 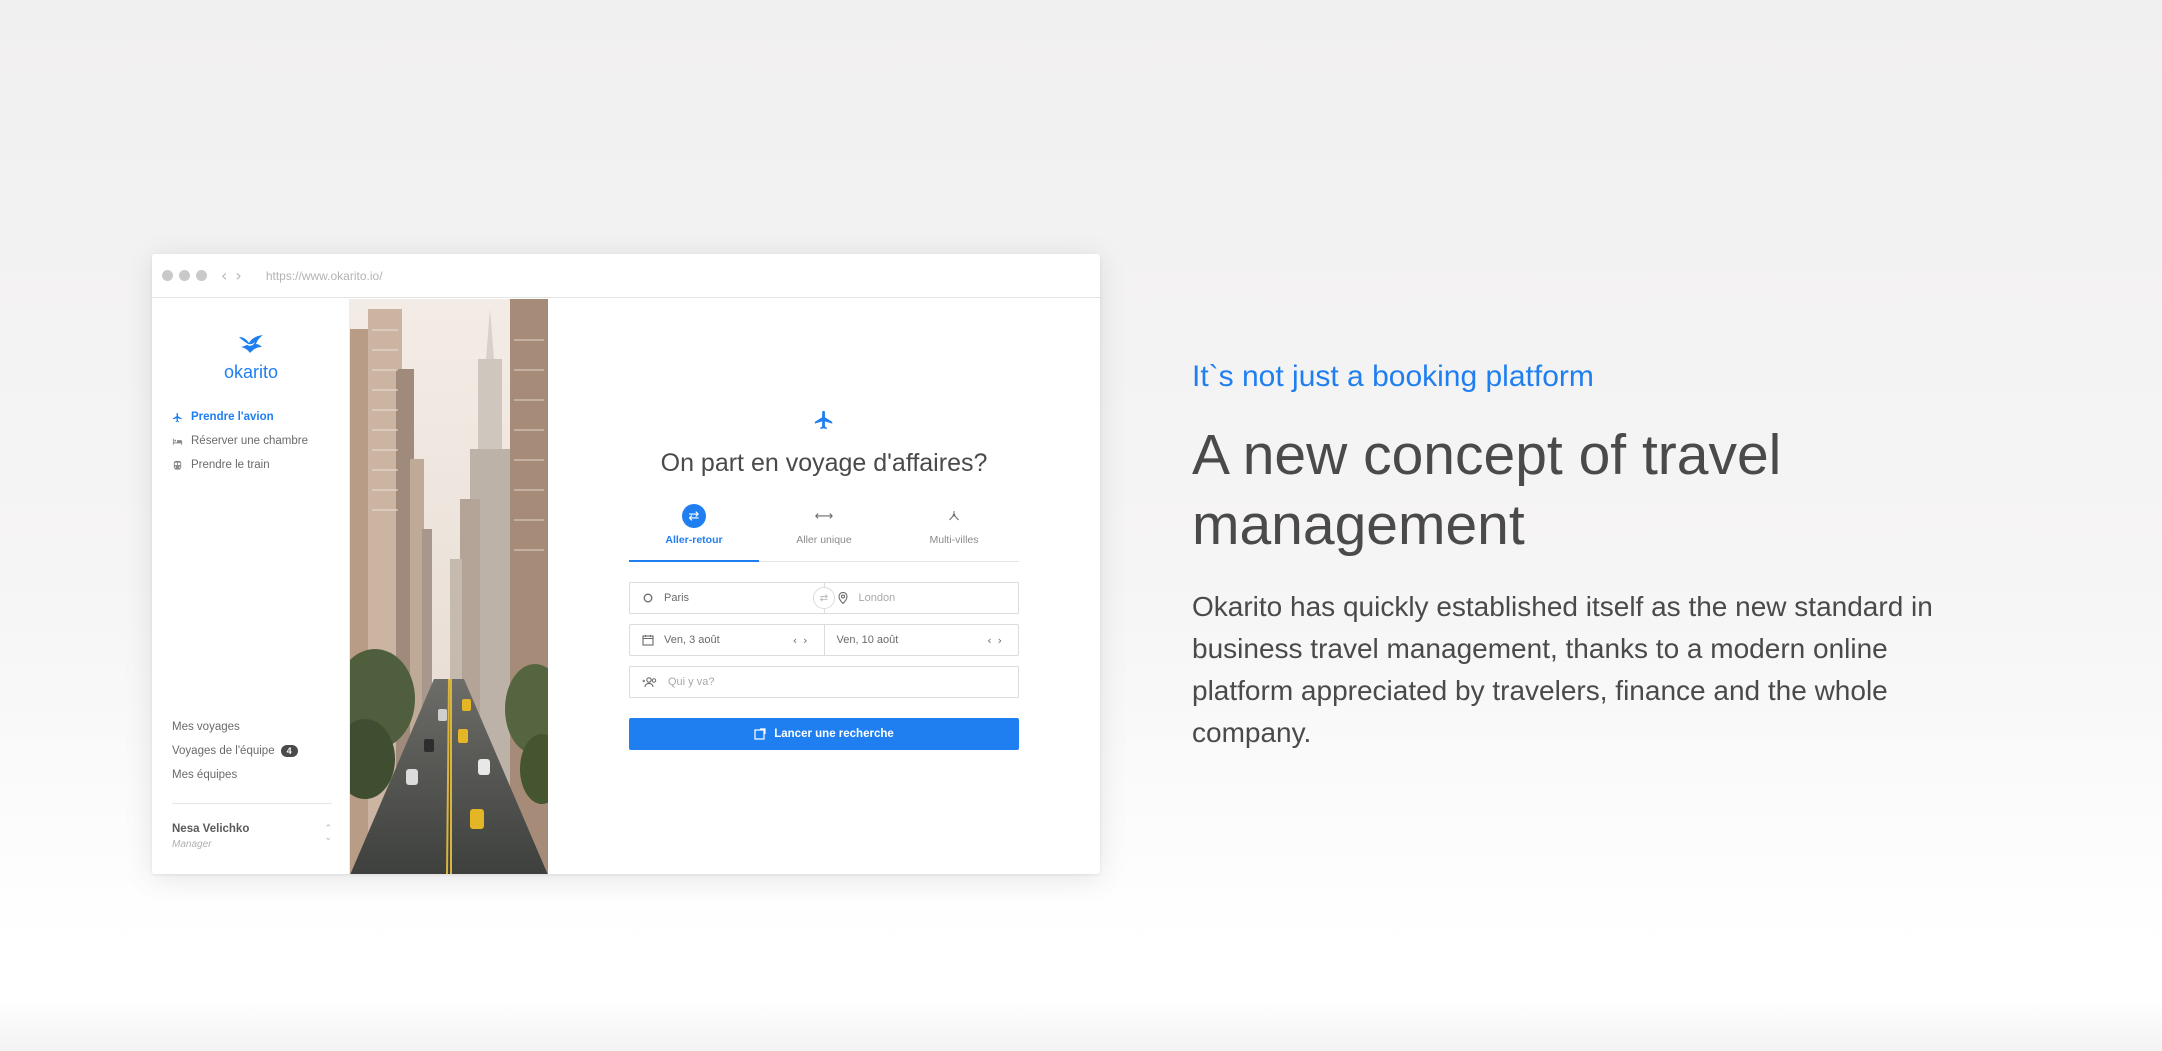 What do you see at coordinates (648, 640) in the screenshot?
I see `calendar-icon` at bounding box center [648, 640].